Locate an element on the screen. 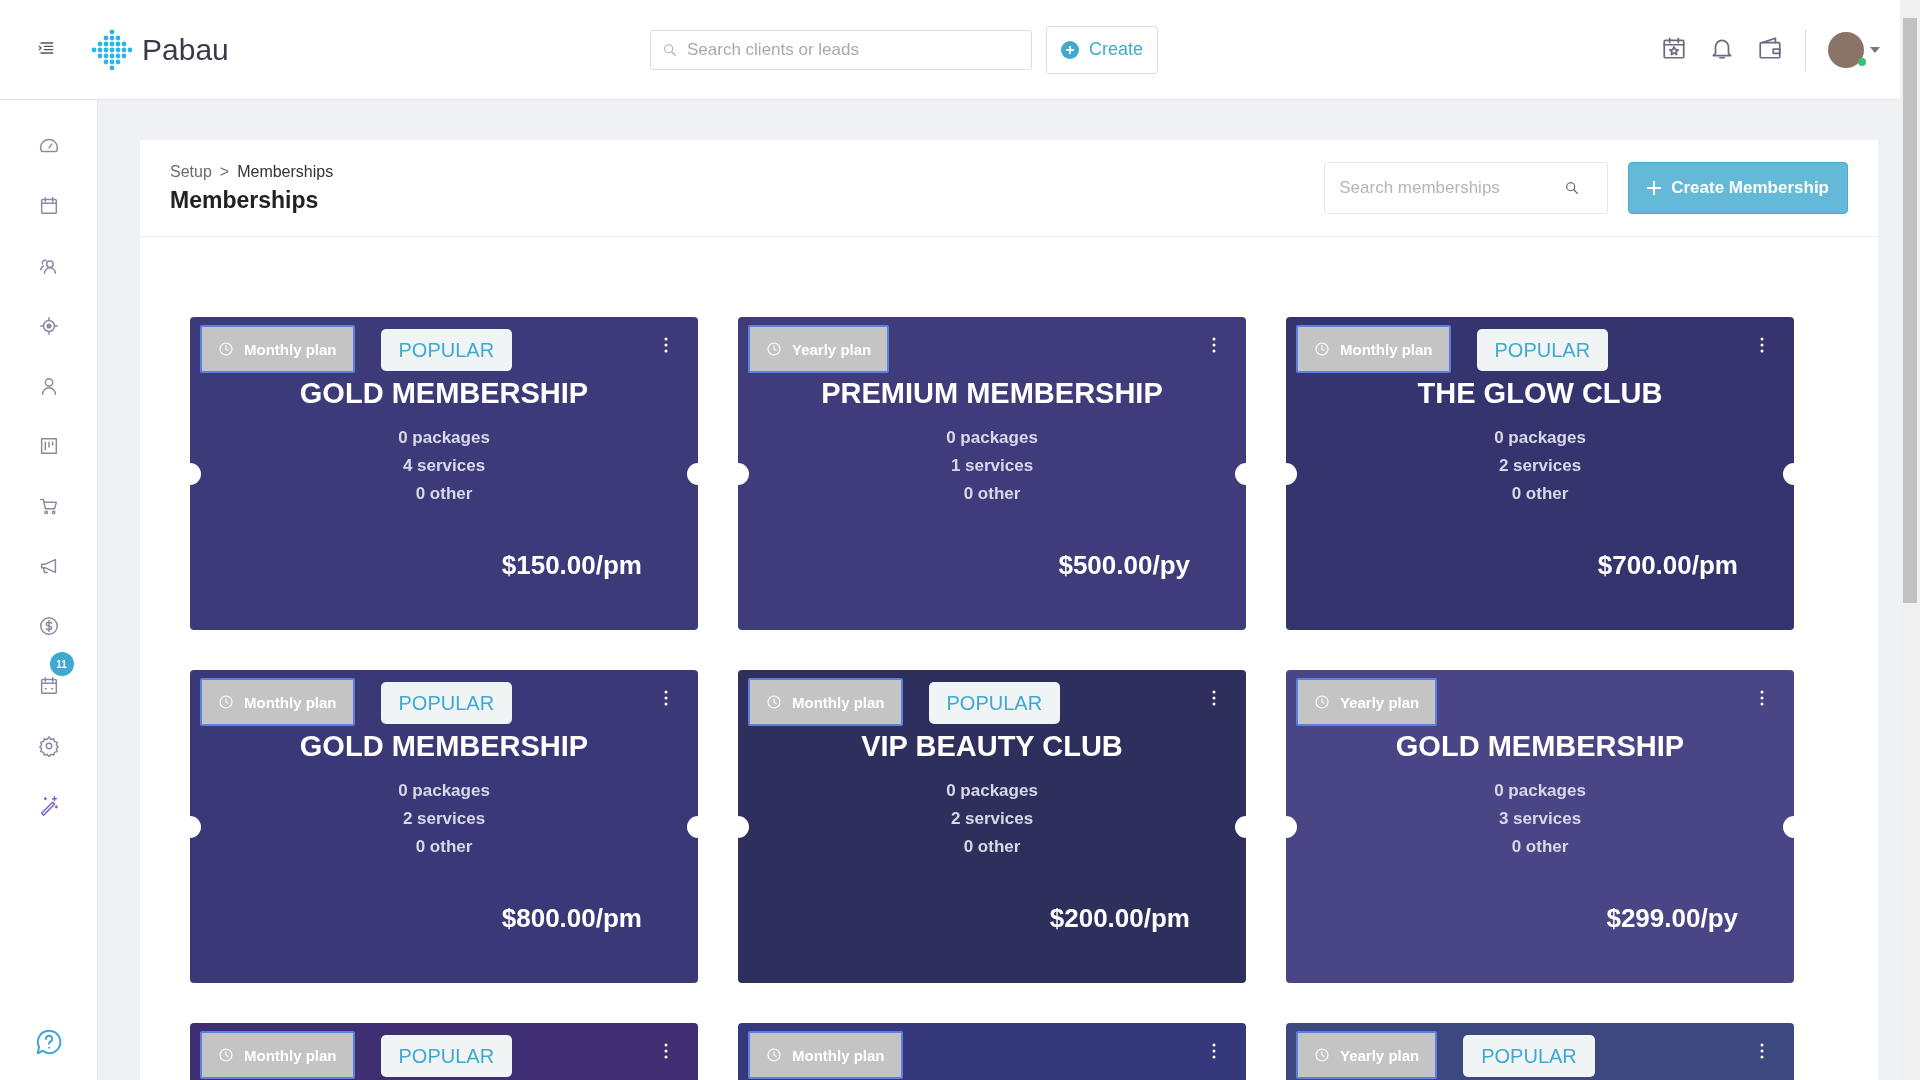 The width and height of the screenshot is (1920, 1080). logo-icon is located at coordinates (112, 49).